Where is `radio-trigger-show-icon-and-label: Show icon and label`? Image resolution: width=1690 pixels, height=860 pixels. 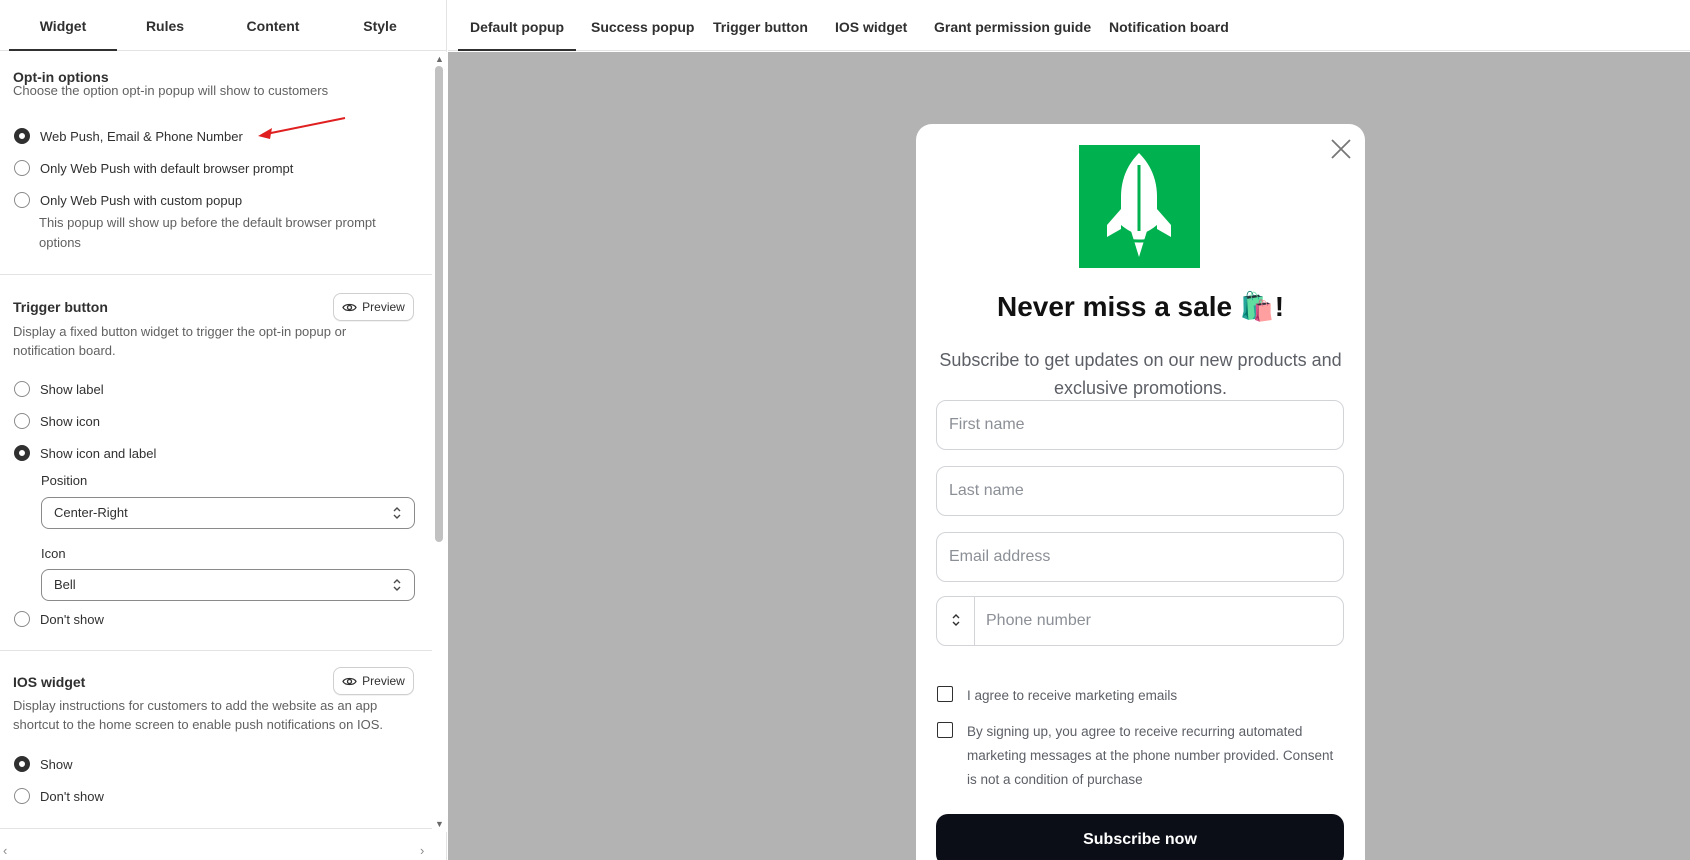
radio-trigger-show-icon-and-label: Show icon and label is located at coordinates (85, 453).